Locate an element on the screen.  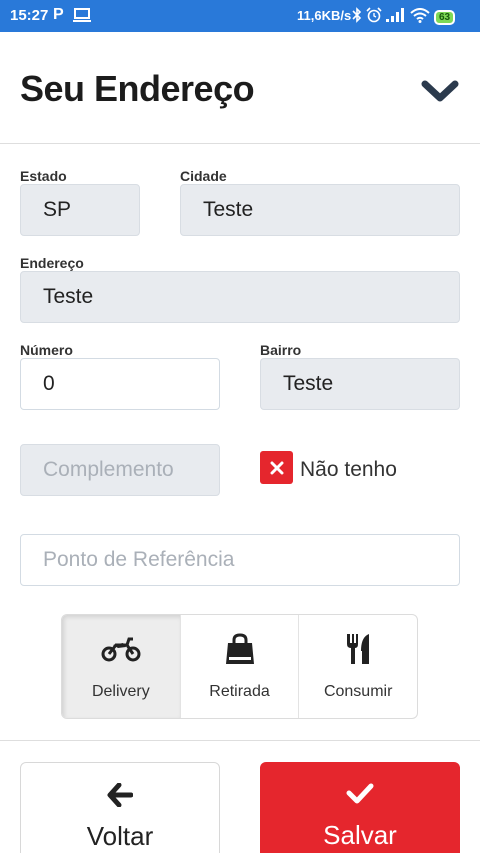
complemento-field is located at coordinates (120, 470).